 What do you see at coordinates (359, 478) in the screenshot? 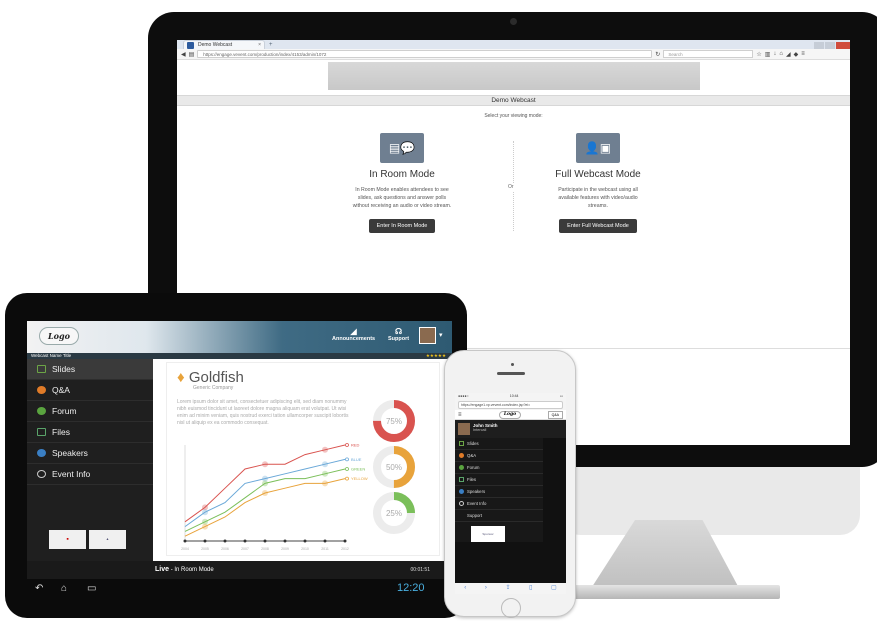
I see `series-label: YELLOW` at bounding box center [359, 478].